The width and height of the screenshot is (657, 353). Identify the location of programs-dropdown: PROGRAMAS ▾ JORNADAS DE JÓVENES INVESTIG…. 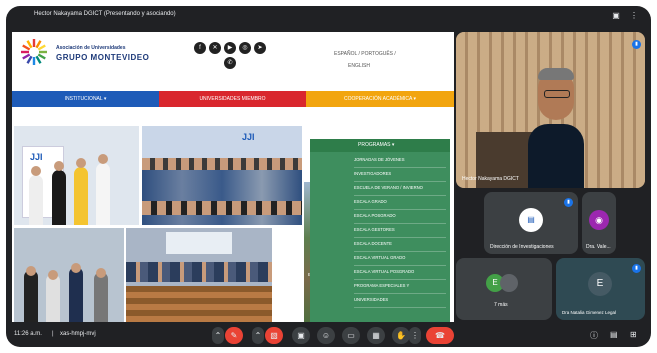
(380, 230).